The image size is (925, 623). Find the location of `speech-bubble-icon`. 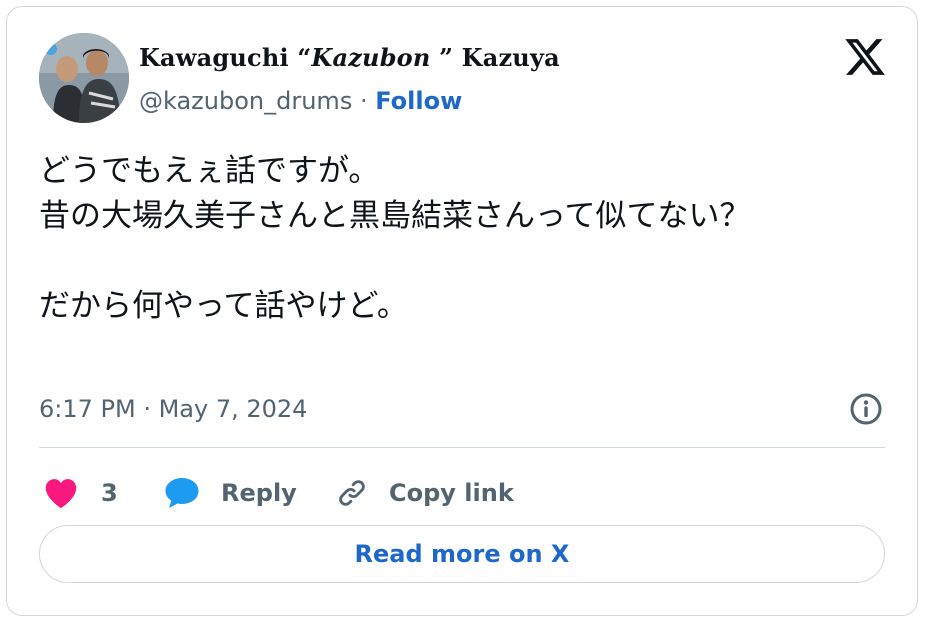

speech-bubble-icon is located at coordinates (182, 493).